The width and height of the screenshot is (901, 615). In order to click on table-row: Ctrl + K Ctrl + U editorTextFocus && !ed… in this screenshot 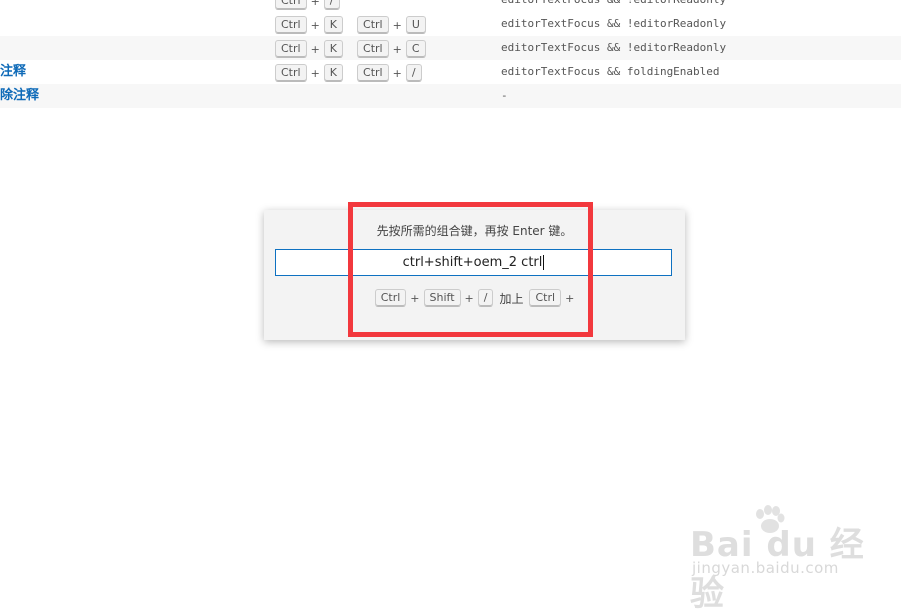, I will do `click(450, 24)`.